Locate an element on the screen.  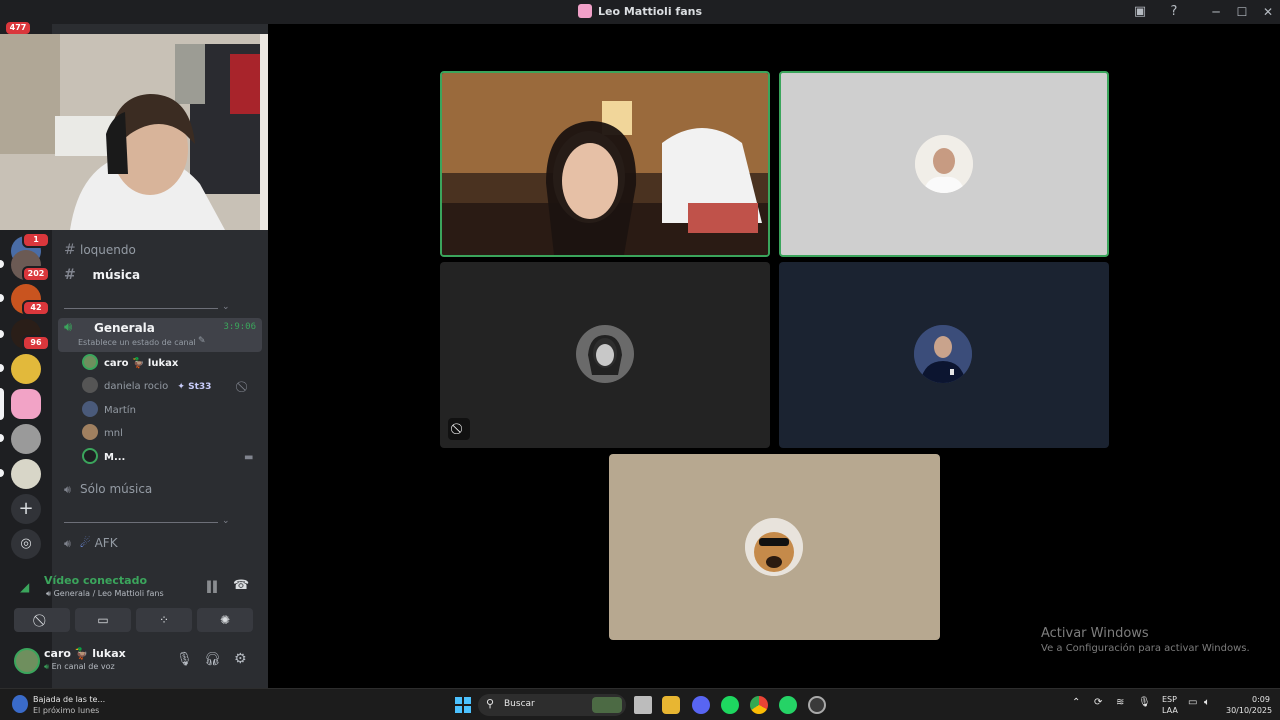
spotify-icon is located at coordinates (730, 705).